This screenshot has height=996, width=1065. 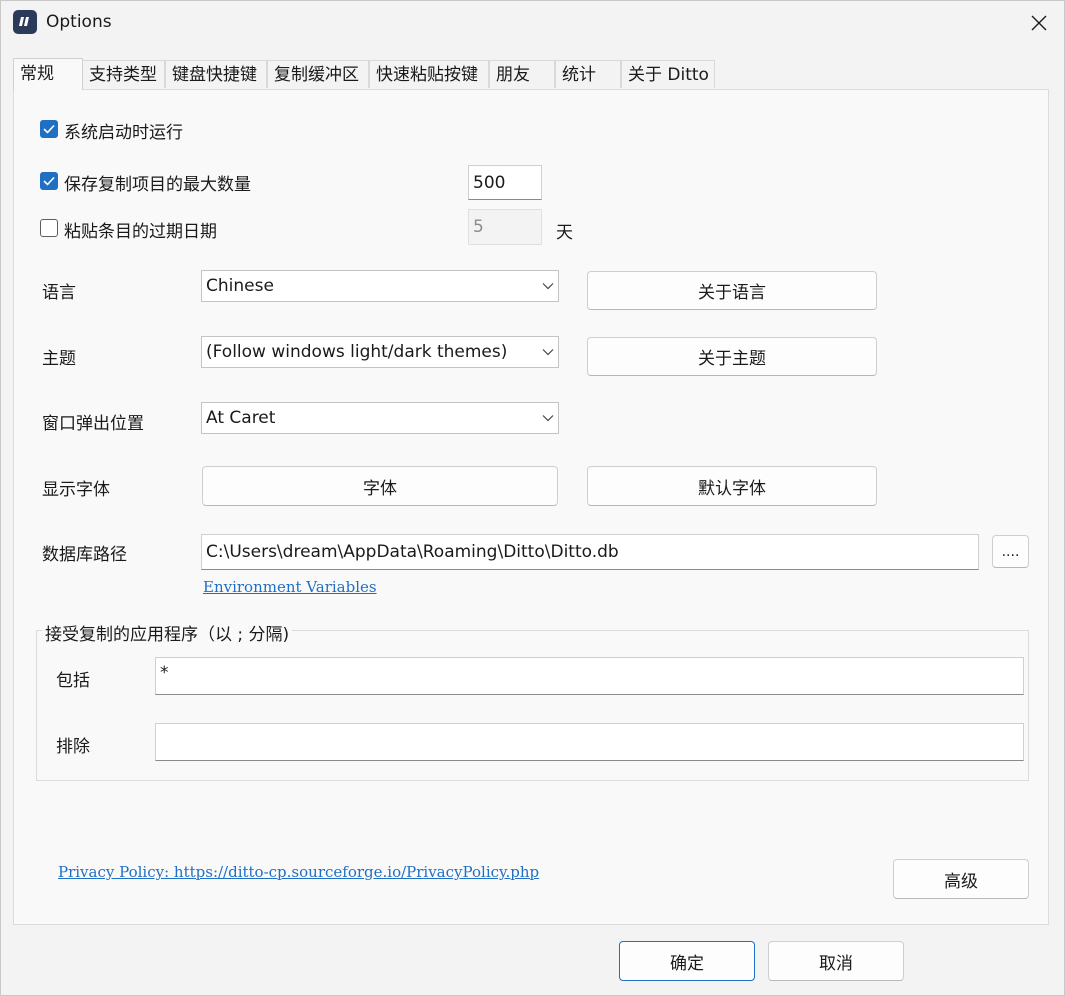 What do you see at coordinates (93, 424) in the screenshot?
I see `popup-position-label: 窗口弹出位置` at bounding box center [93, 424].